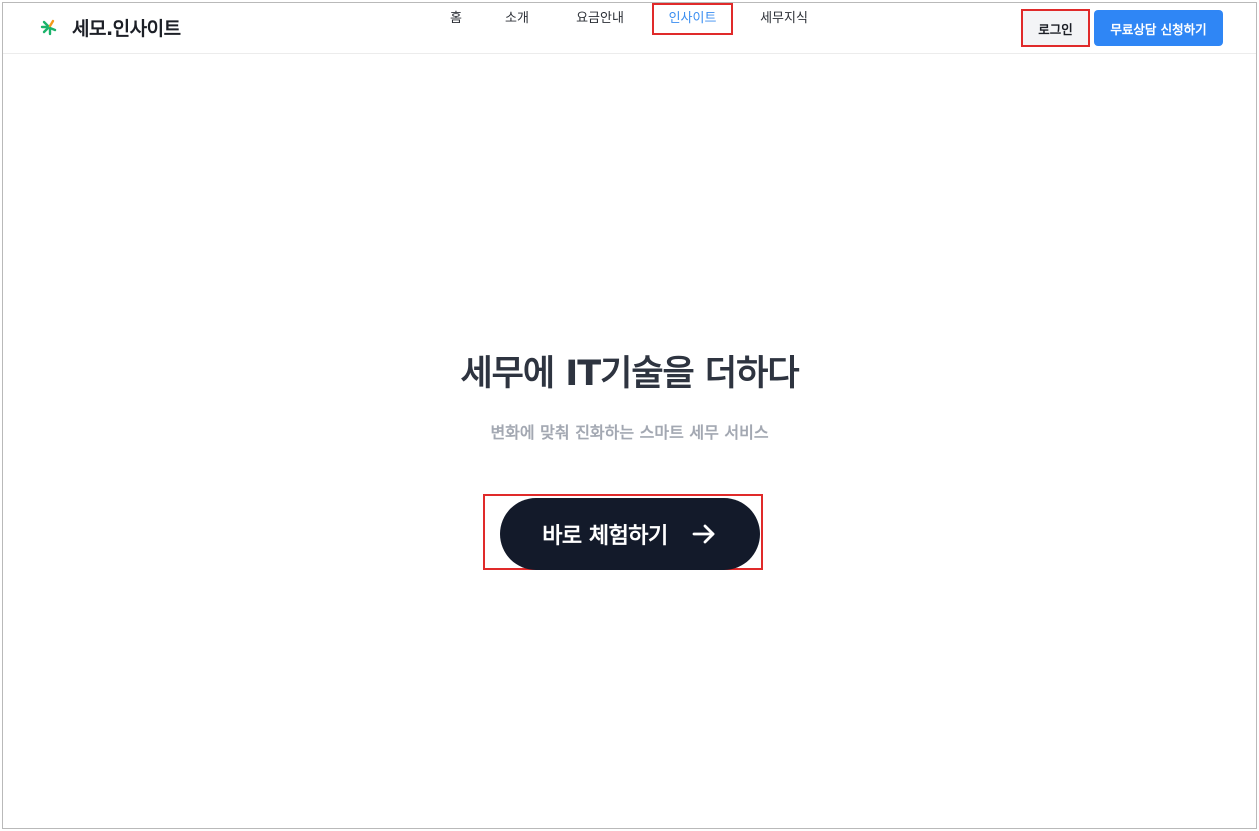 This screenshot has height=831, width=1259. Describe the element at coordinates (692, 19) in the screenshot. I see `nav-insight: 인사이트` at that location.